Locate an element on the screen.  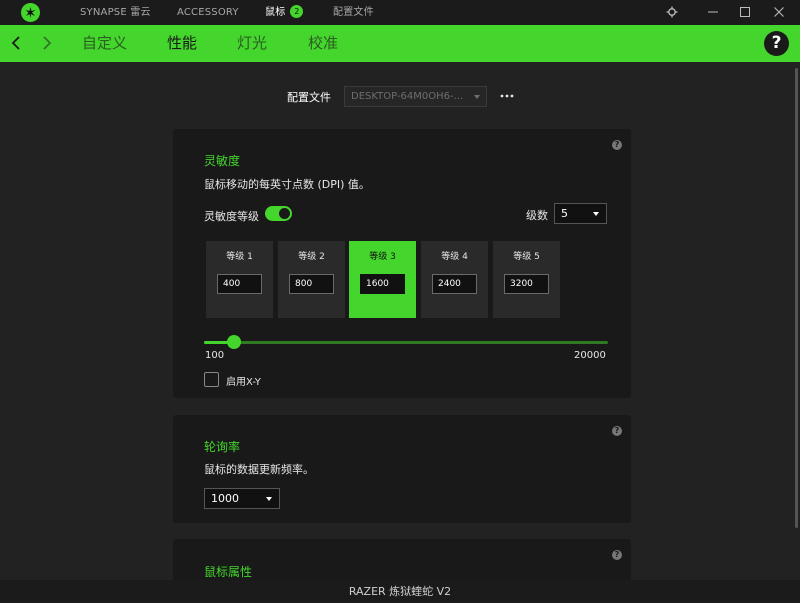
tab-calibration: 校准 is located at coordinates (323, 43).